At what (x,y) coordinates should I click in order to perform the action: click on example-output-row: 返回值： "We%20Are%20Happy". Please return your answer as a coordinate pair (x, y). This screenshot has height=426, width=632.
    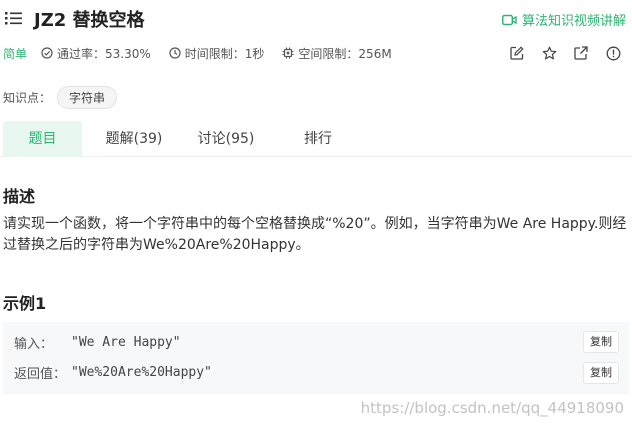
    Looking at the image, I should click on (113, 372).